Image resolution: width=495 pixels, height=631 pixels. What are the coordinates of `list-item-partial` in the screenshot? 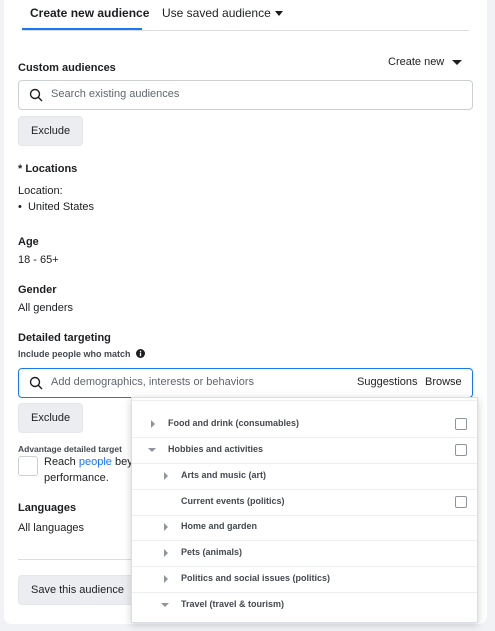 It's located at (304, 399).